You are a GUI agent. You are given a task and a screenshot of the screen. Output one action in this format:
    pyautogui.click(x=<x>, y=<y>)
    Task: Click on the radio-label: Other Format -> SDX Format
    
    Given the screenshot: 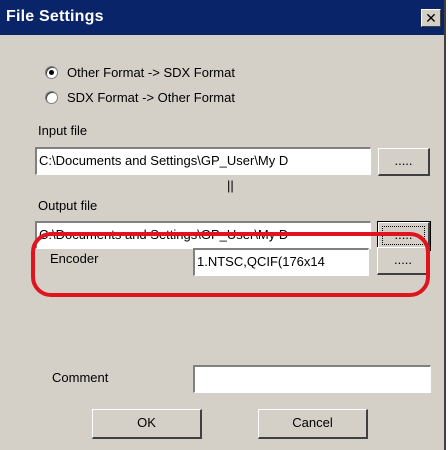 What is the action you would take?
    pyautogui.click(x=151, y=72)
    